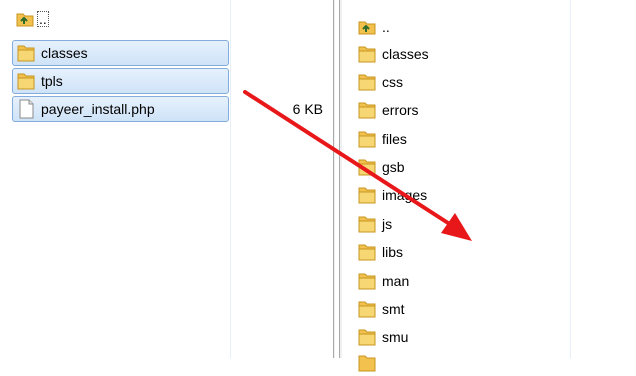  What do you see at coordinates (464, 363) in the screenshot?
I see `list-item-partial` at bounding box center [464, 363].